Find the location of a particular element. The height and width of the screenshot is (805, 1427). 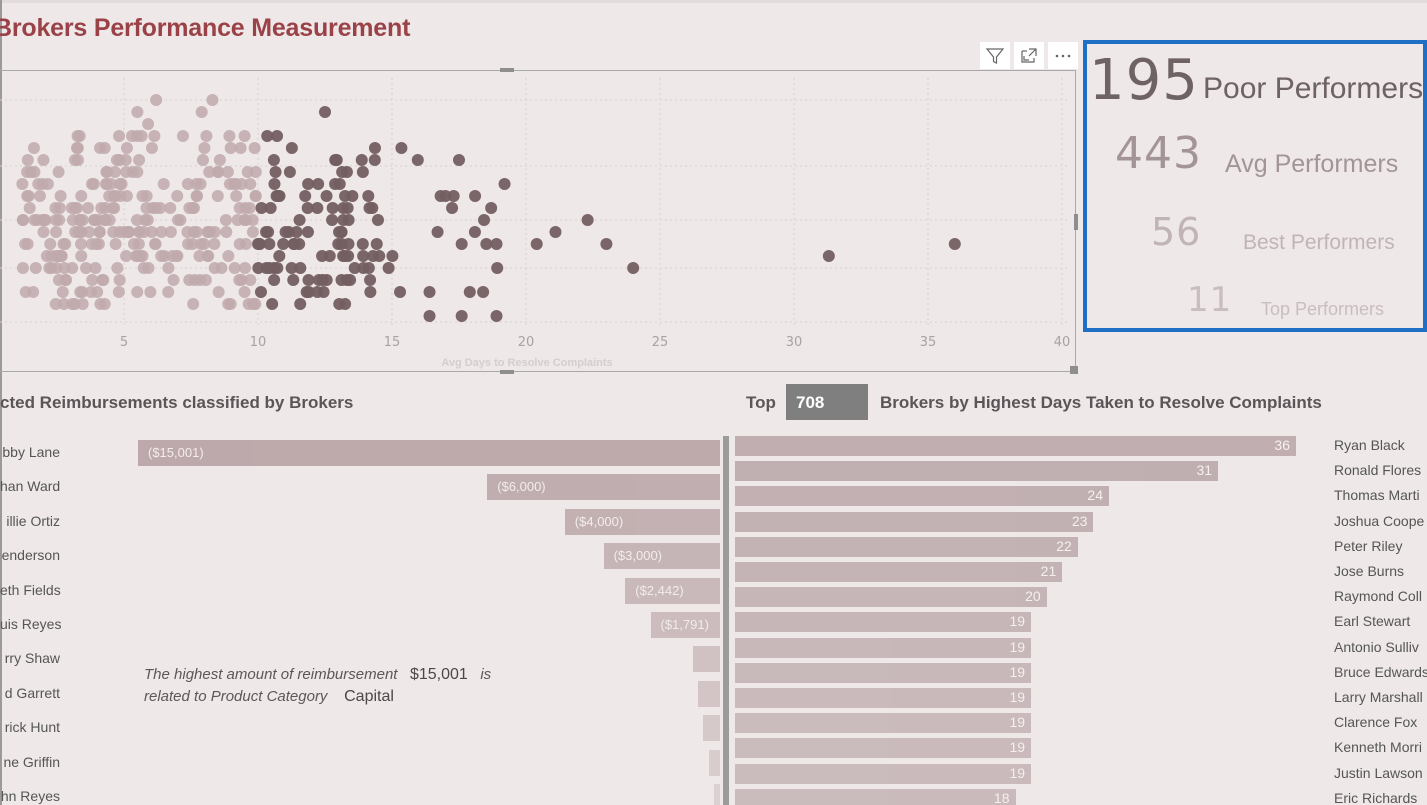

reimbursement-bar-label: ($1,791) is located at coordinates (684, 624).